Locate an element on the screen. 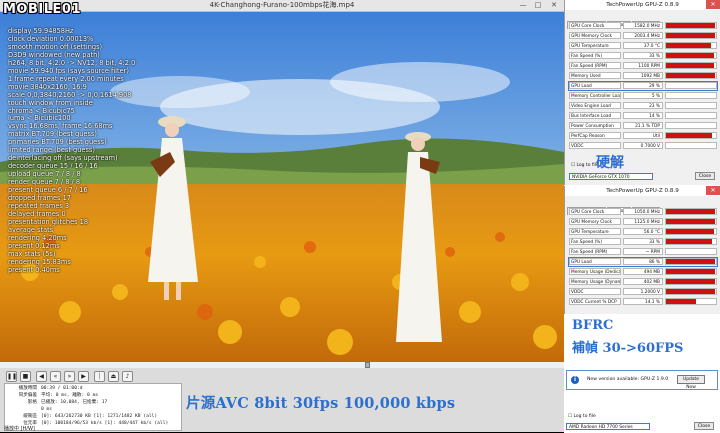  mobile01-logo: MOBILE01 is located at coordinates (42, 9).